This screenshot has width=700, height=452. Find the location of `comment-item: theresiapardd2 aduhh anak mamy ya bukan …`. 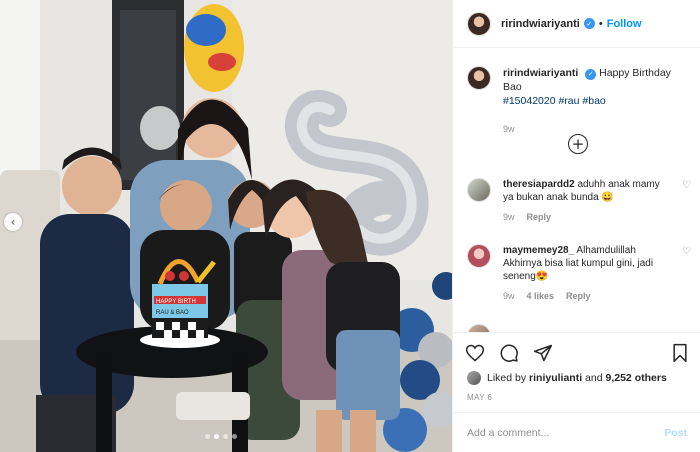

comment-item: theresiapardd2 aduhh anak mamy ya bukan … is located at coordinates (579, 200).